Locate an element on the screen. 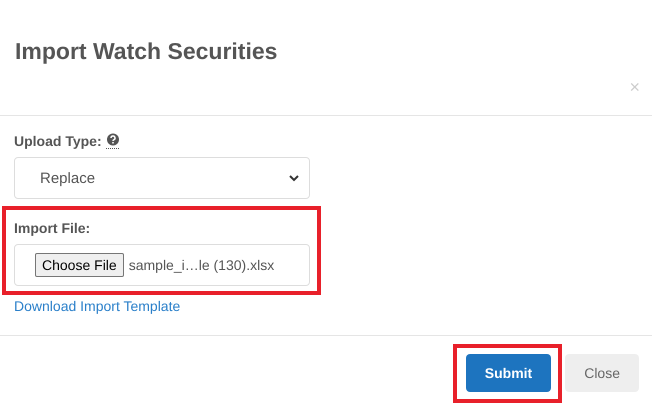 The image size is (652, 409). field-label: Upload Type: is located at coordinates (58, 141).